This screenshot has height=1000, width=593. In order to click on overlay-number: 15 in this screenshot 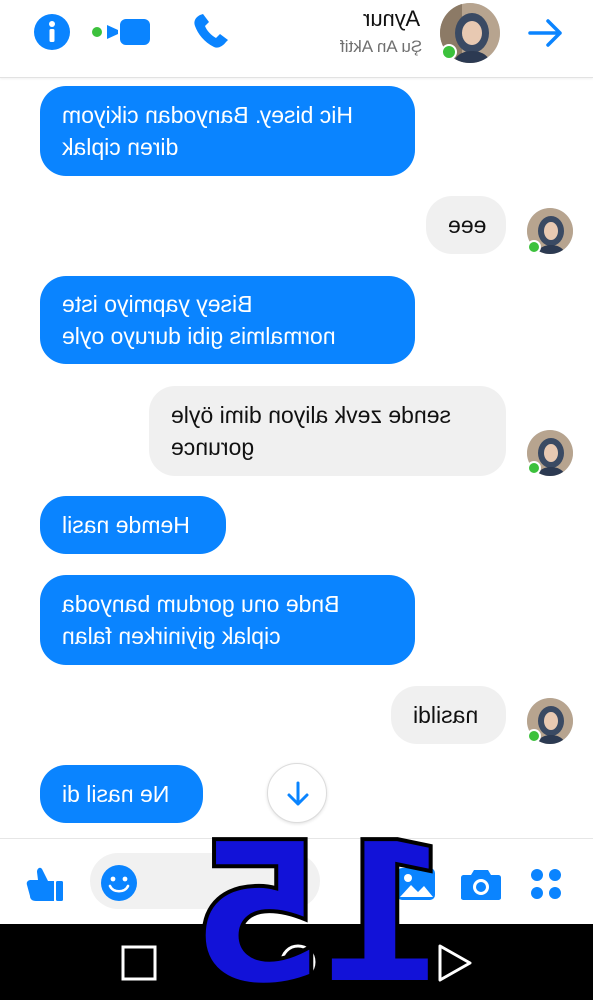, I will do `click(326, 899)`.